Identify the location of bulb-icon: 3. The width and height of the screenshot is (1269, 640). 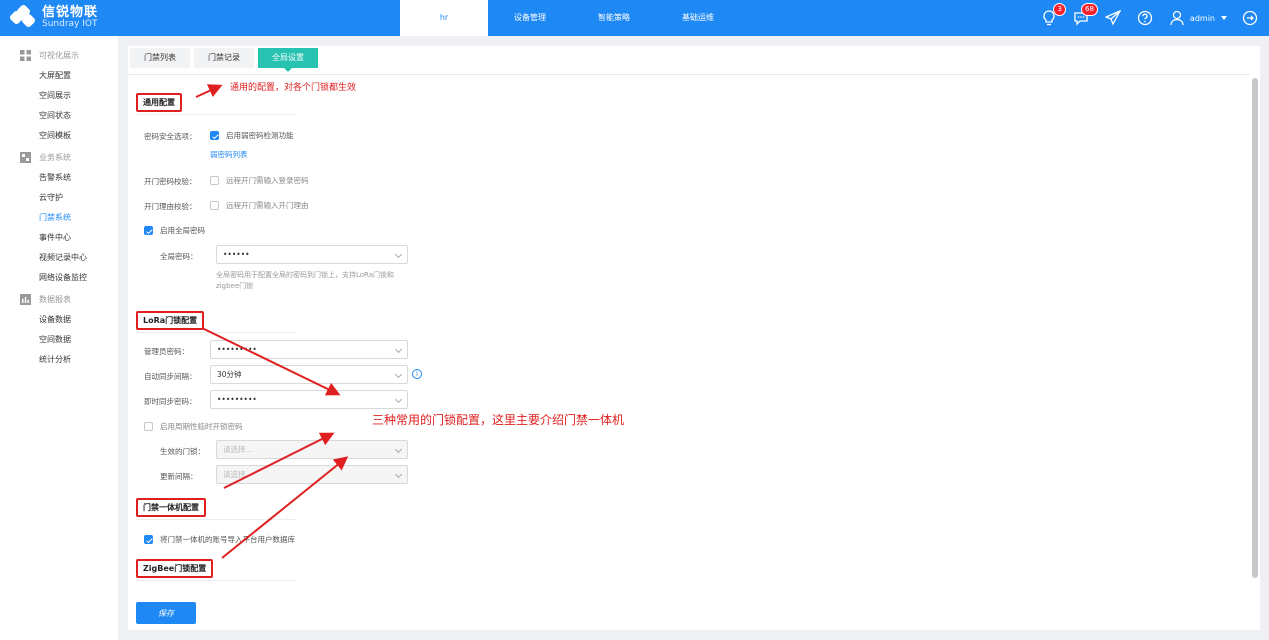
(1053, 15).